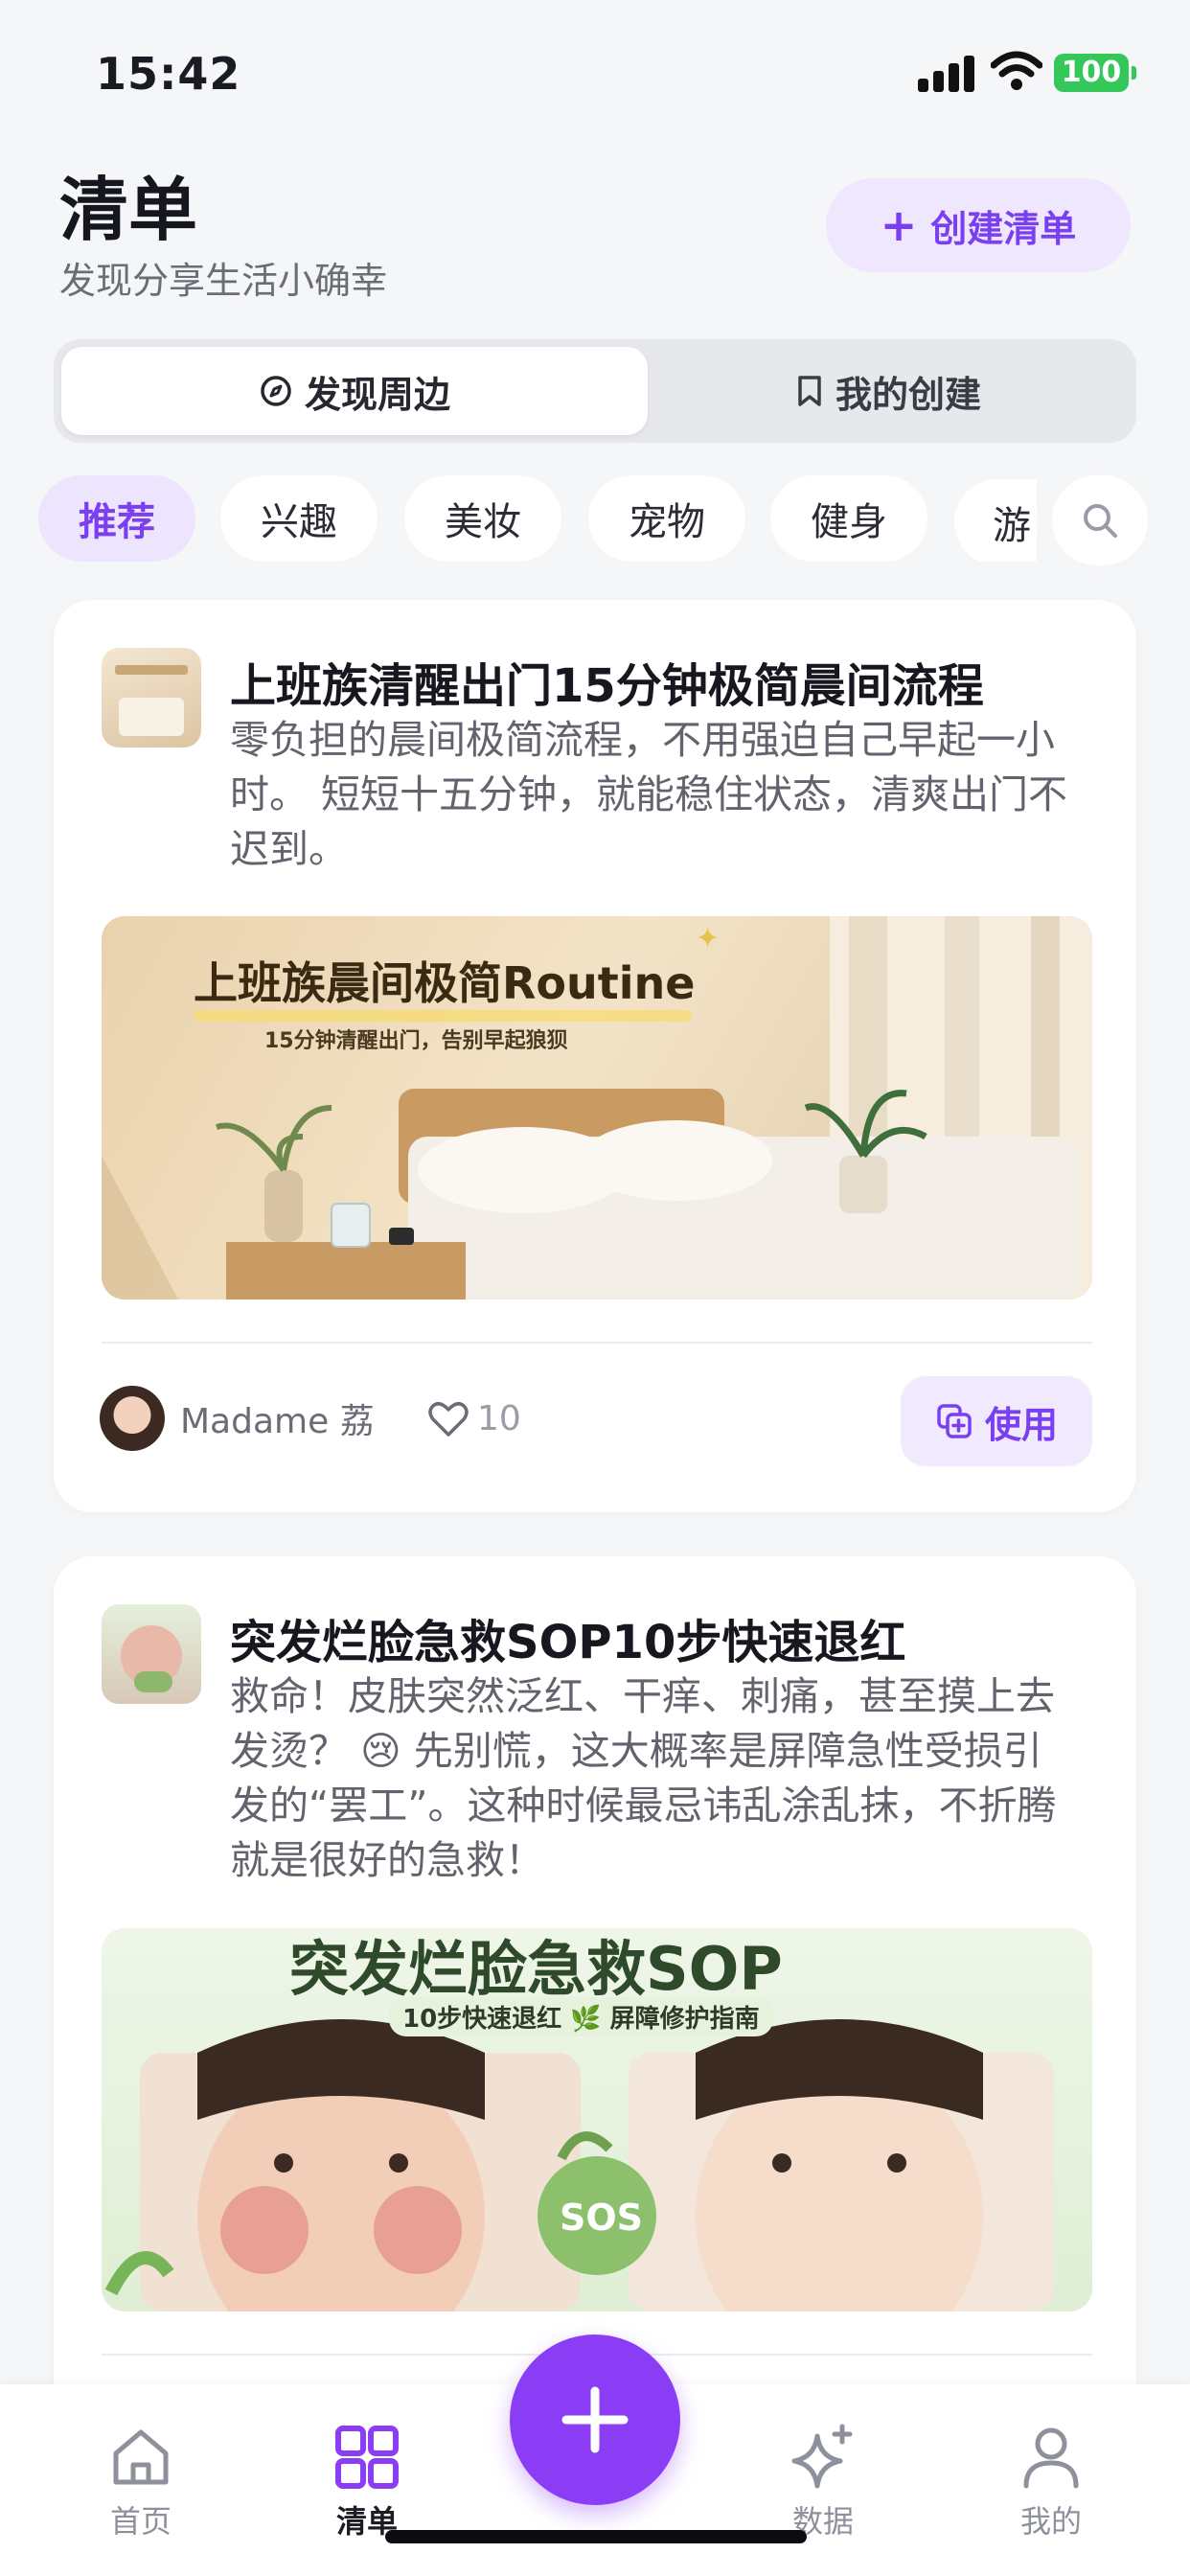  I want to click on signal-icon, so click(947, 73).